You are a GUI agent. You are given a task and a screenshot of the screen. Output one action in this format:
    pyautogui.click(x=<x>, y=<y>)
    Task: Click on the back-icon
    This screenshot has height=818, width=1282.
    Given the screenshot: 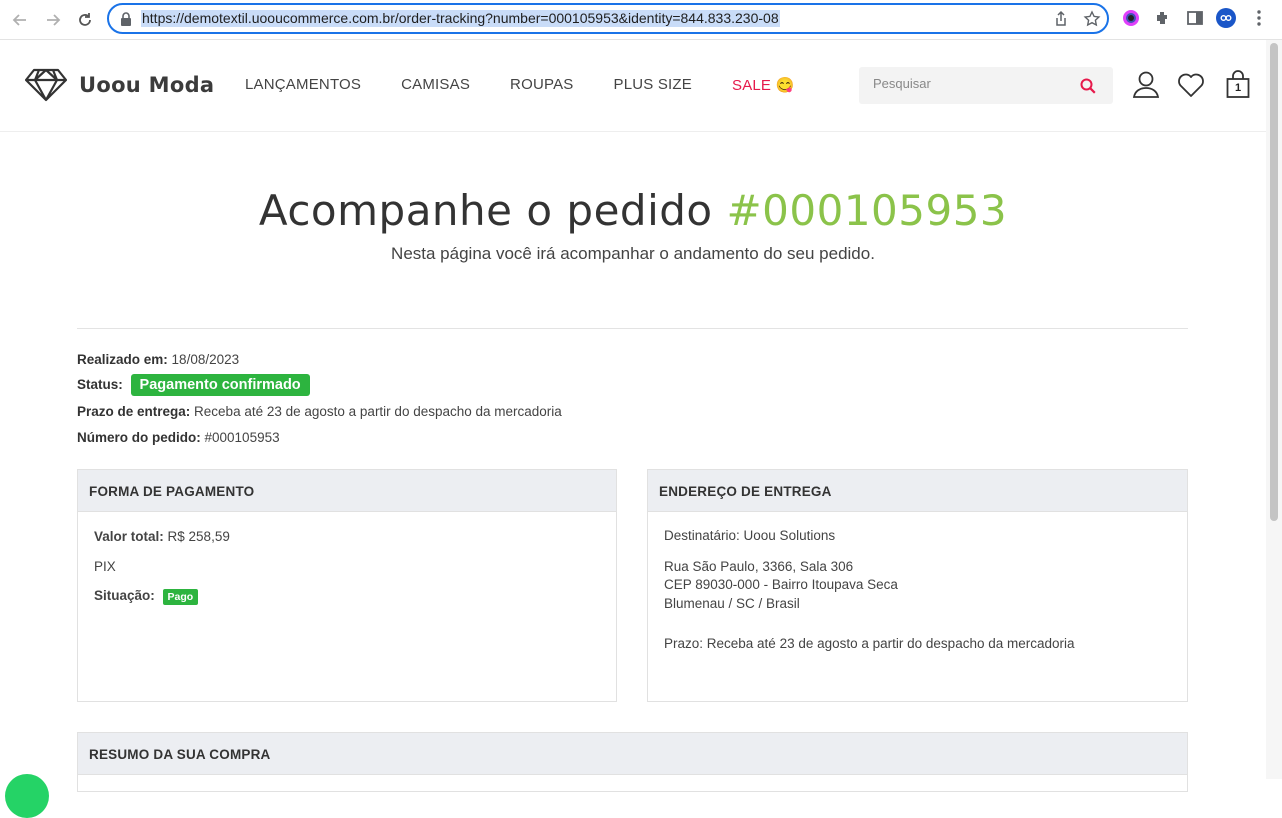 What is the action you would take?
    pyautogui.click(x=20, y=20)
    